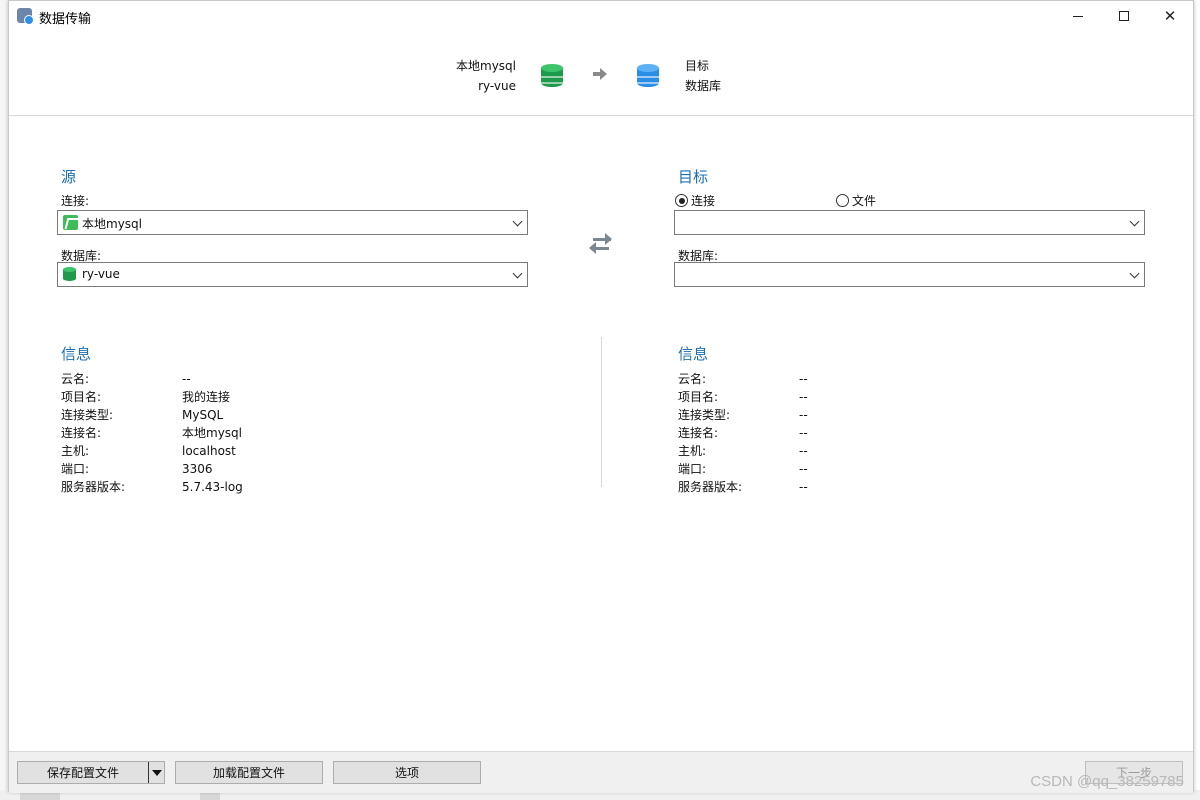 This screenshot has height=800, width=1200. What do you see at coordinates (601, 16) in the screenshot?
I see `title-bar: 数据传输 ✕` at bounding box center [601, 16].